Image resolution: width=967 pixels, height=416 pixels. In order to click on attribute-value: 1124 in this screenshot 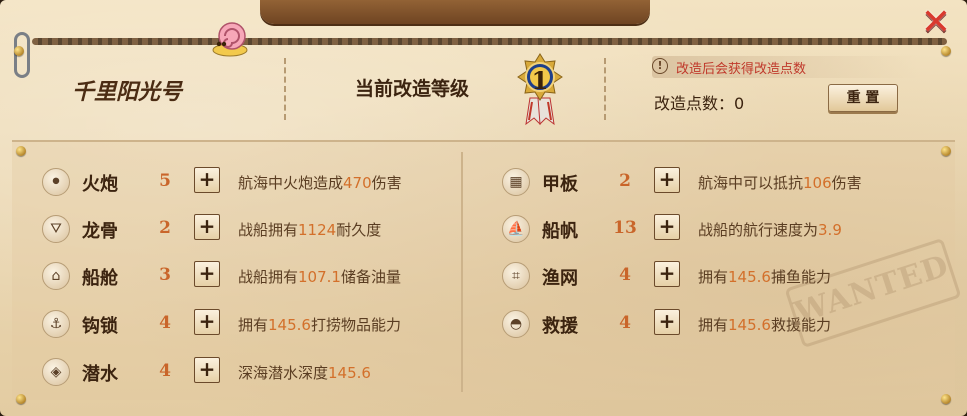, I will do `click(317, 230)`.